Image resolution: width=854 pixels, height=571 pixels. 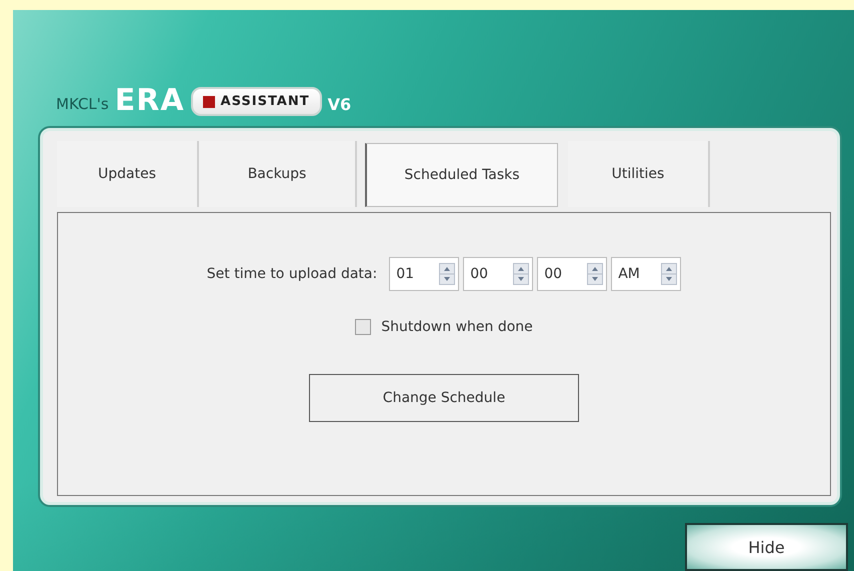 What do you see at coordinates (457, 327) in the screenshot?
I see `shutdown-label: Shutdown when done` at bounding box center [457, 327].